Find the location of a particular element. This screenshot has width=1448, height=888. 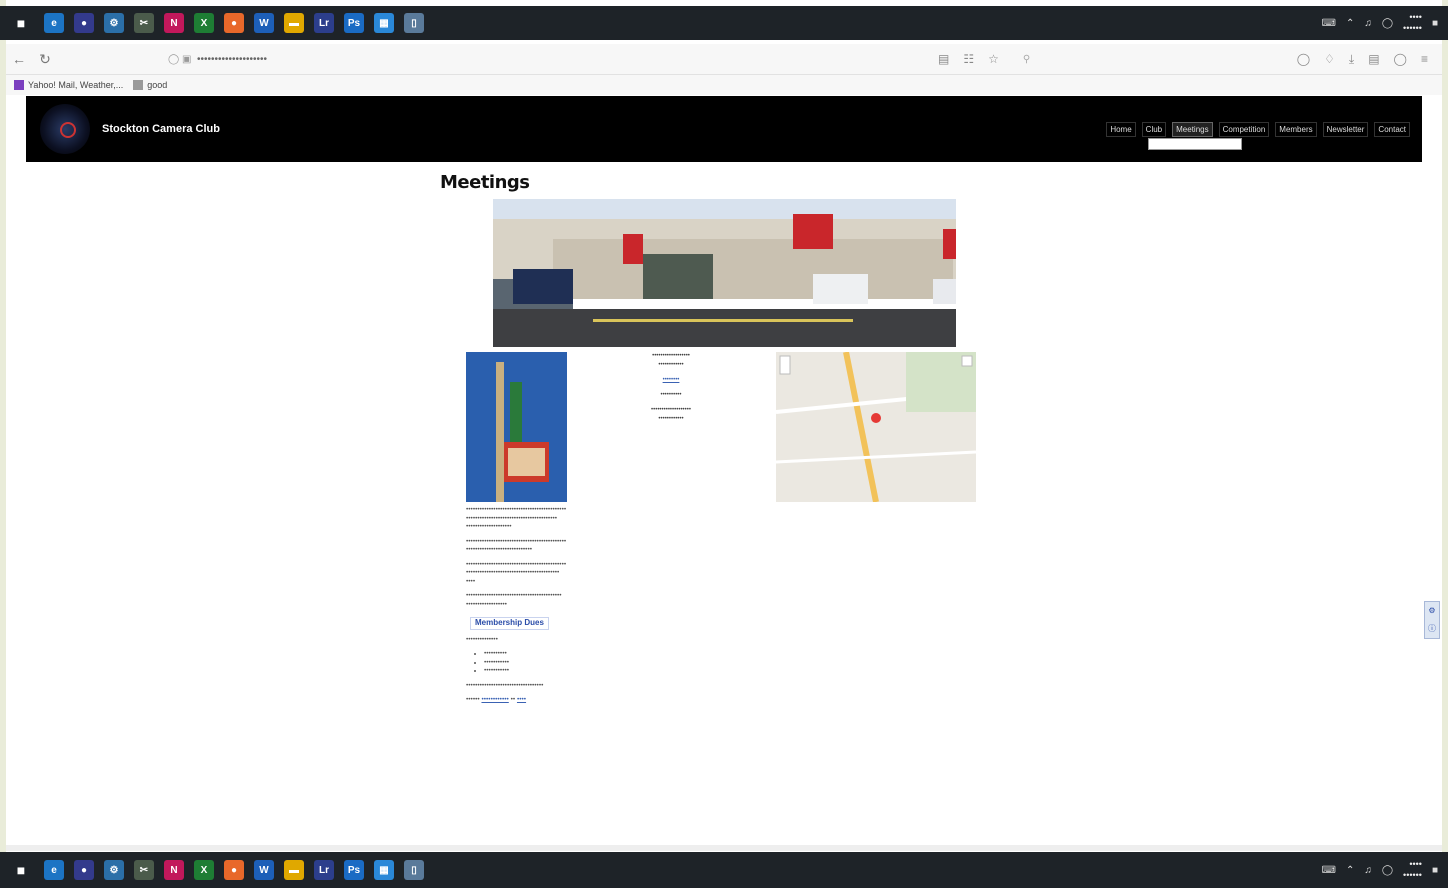

page-title: Meetings is located at coordinates (485, 182).